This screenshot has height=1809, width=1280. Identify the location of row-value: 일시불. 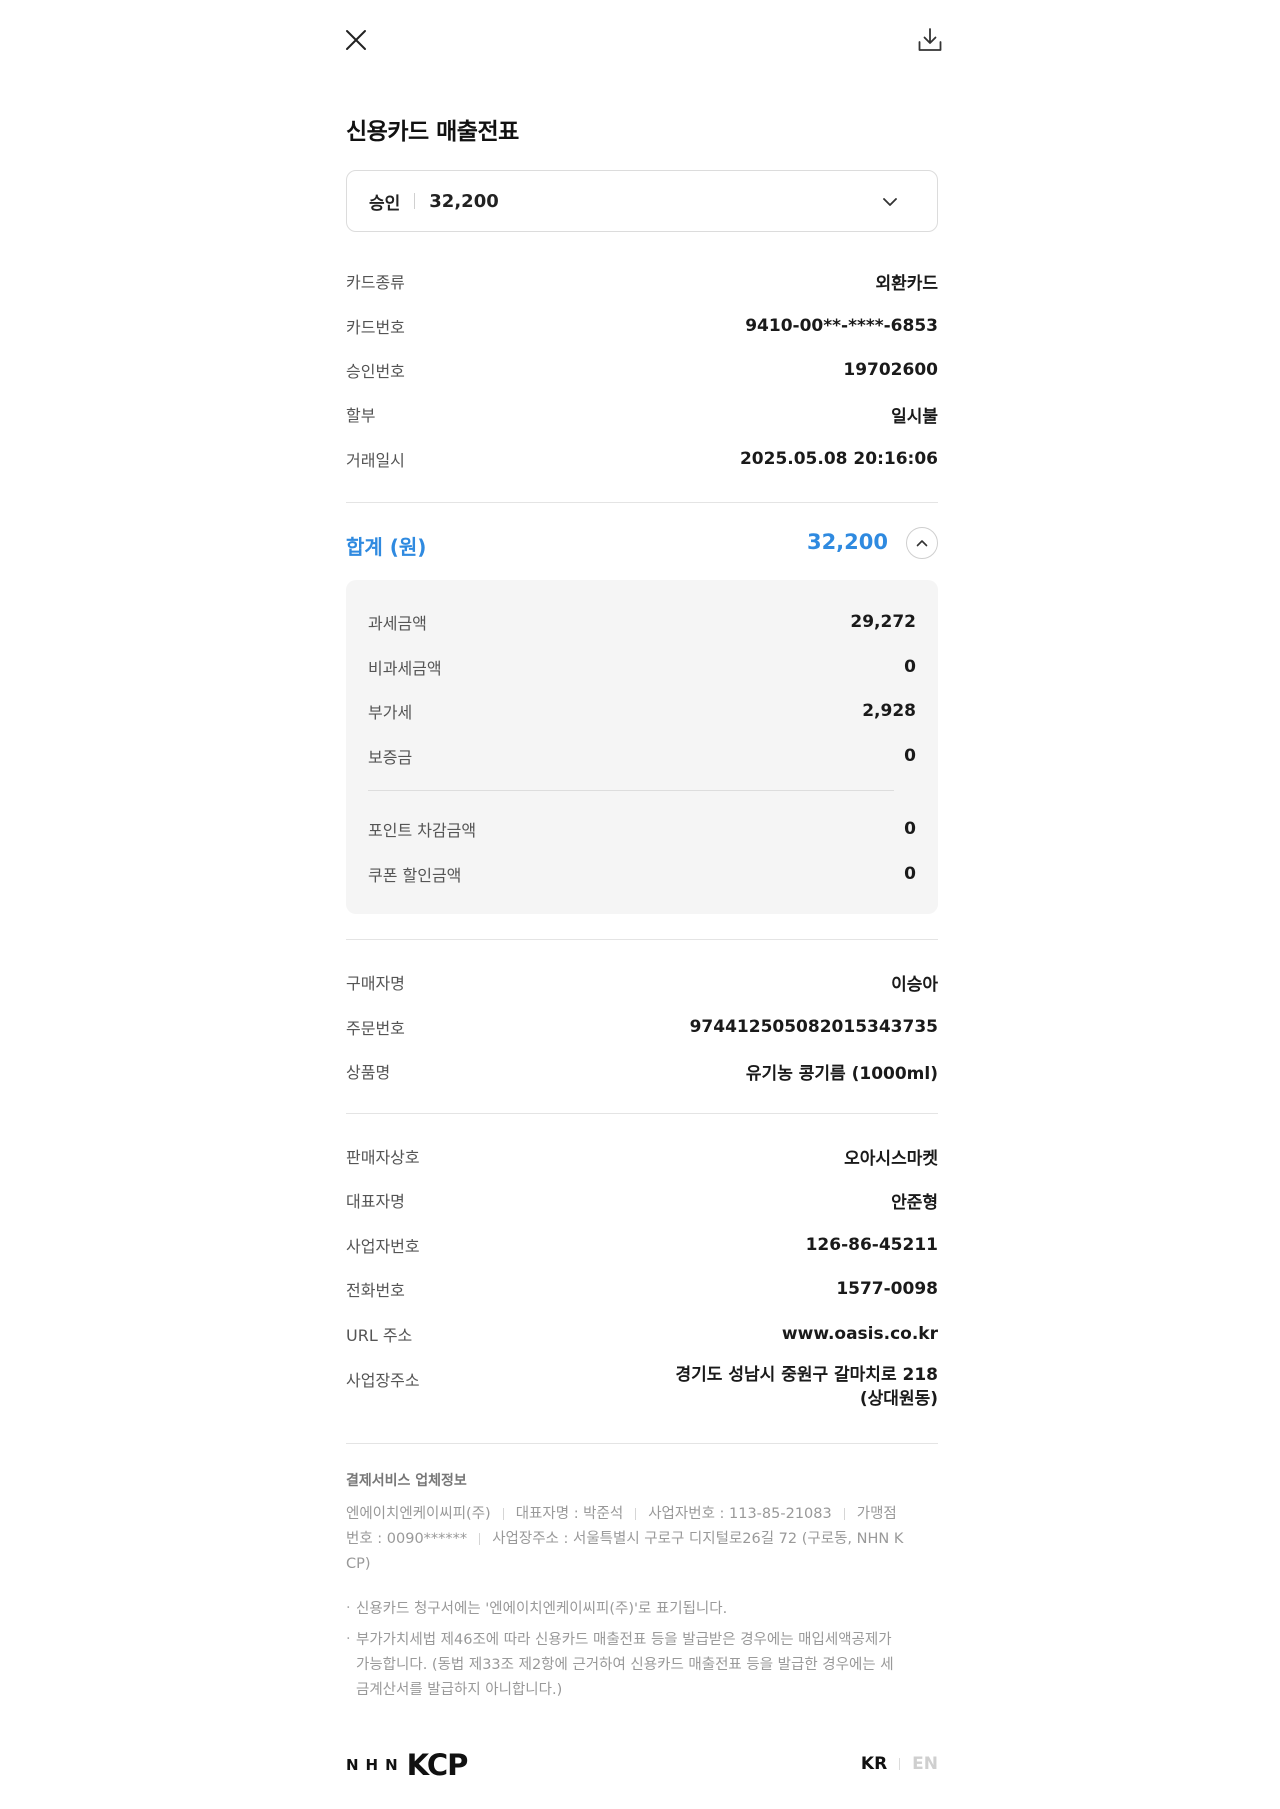
(914, 416).